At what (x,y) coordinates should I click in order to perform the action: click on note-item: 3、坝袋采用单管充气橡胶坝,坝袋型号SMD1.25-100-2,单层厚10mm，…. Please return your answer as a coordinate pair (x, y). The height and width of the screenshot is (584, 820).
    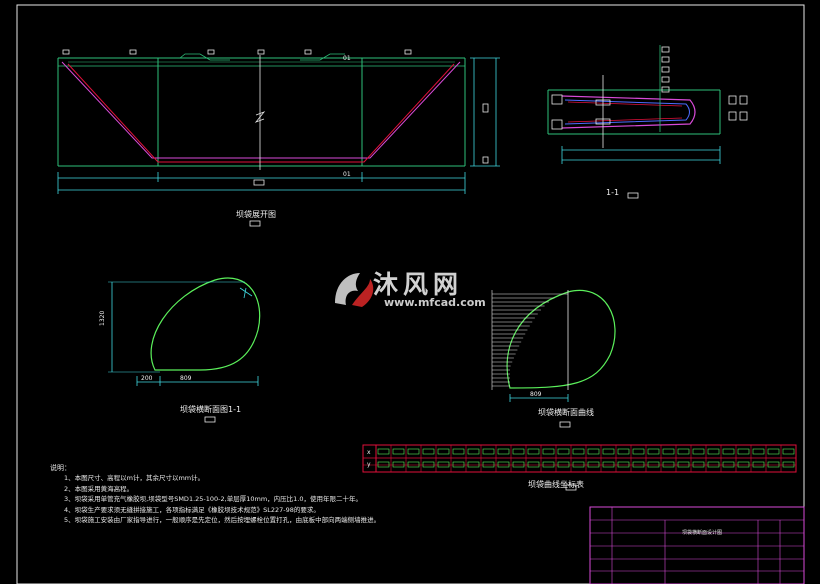
    Looking at the image, I should click on (213, 499).